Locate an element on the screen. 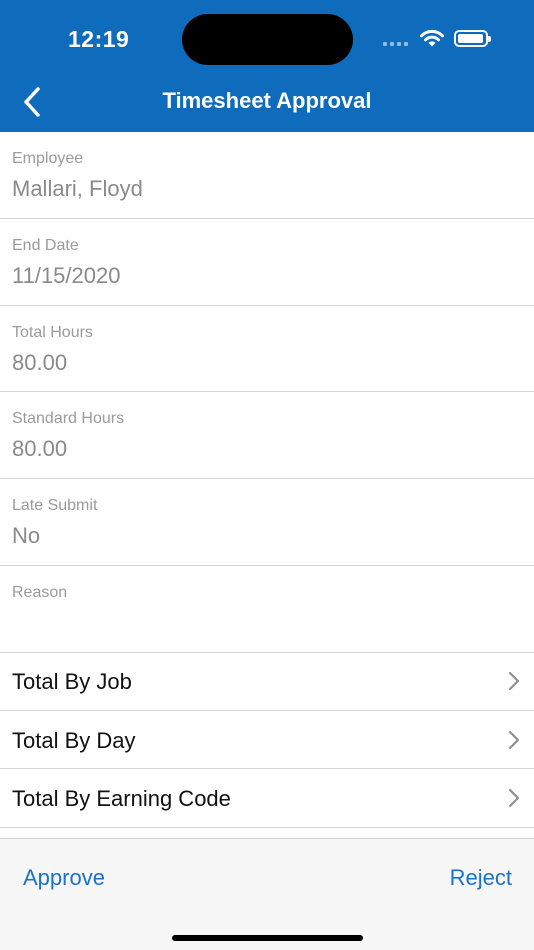 The width and height of the screenshot is (534, 950). battery-icon is located at coordinates (472, 38).